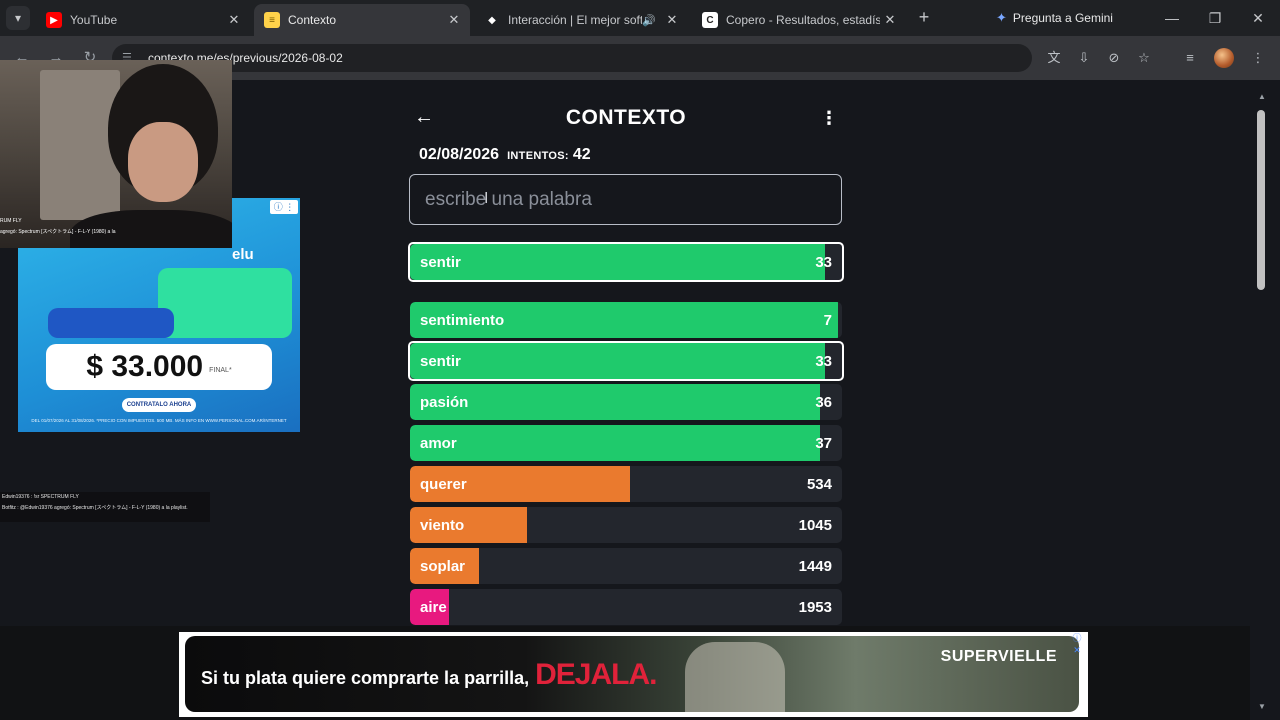 Image resolution: width=1280 pixels, height=720 pixels. Describe the element at coordinates (459, 154) in the screenshot. I see `game-date: 02/08/2026` at that location.